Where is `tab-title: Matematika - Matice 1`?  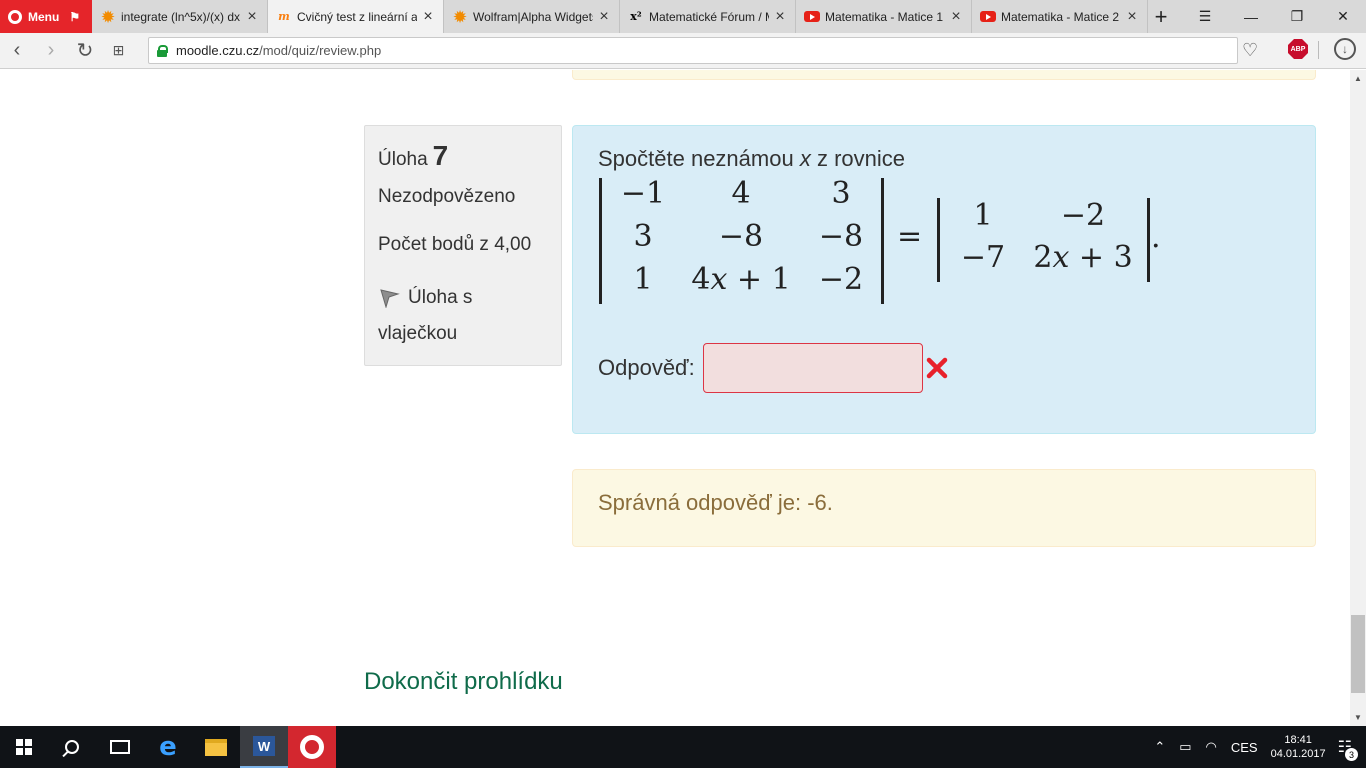 tab-title: Matematika - Matice 1 is located at coordinates (884, 16).